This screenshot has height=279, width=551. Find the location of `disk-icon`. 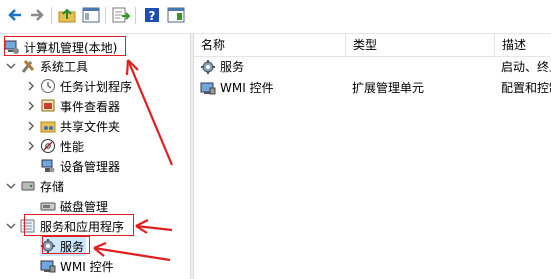

disk-icon is located at coordinates (48, 206).